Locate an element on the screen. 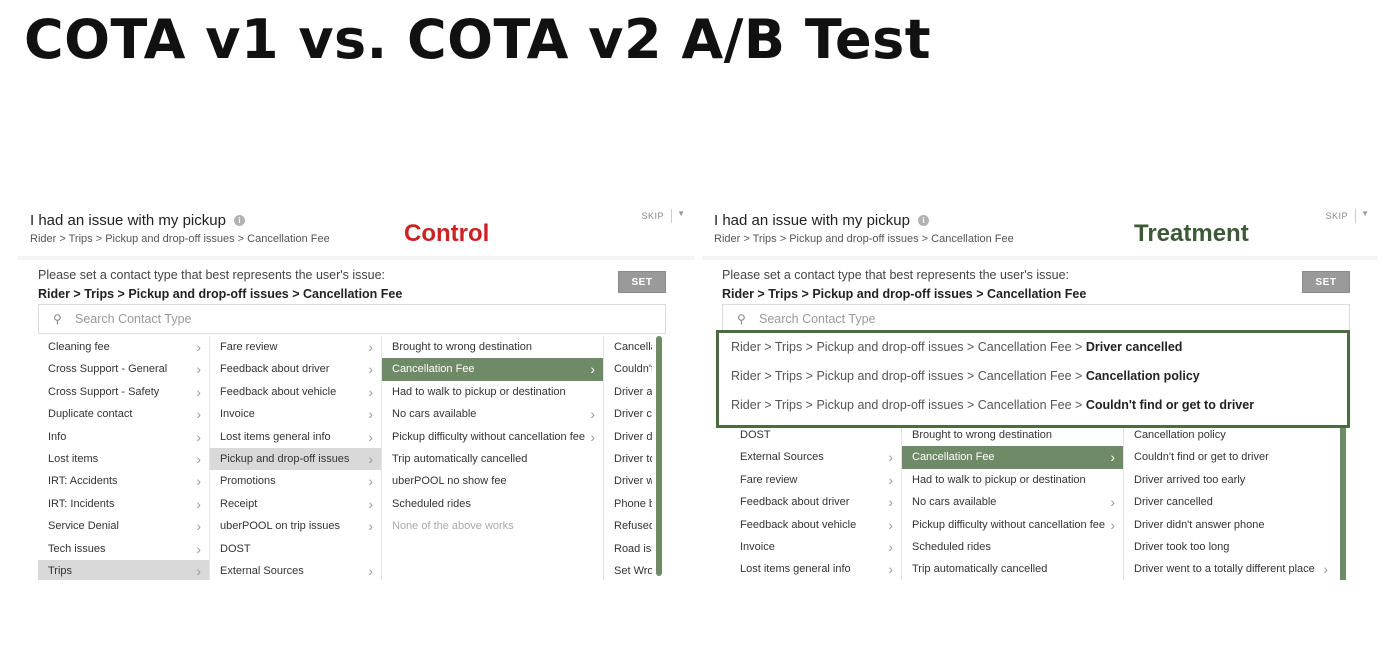  list-item: Set Wro is located at coordinates (628, 570).